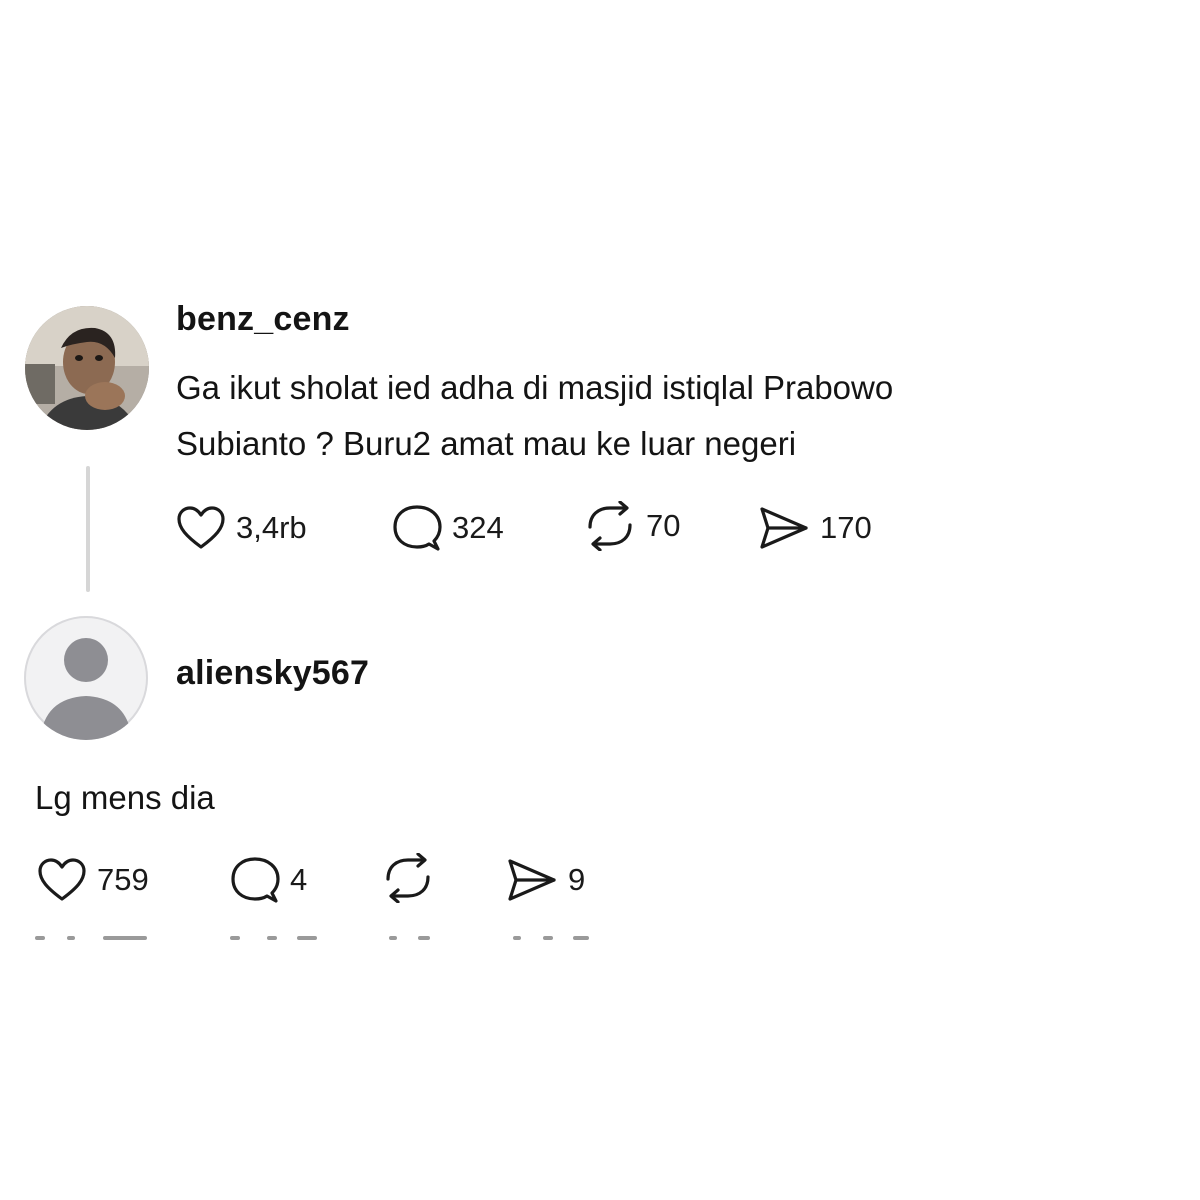 This screenshot has height=1200, width=1200. Describe the element at coordinates (88, 529) in the screenshot. I see `thread-line` at that location.